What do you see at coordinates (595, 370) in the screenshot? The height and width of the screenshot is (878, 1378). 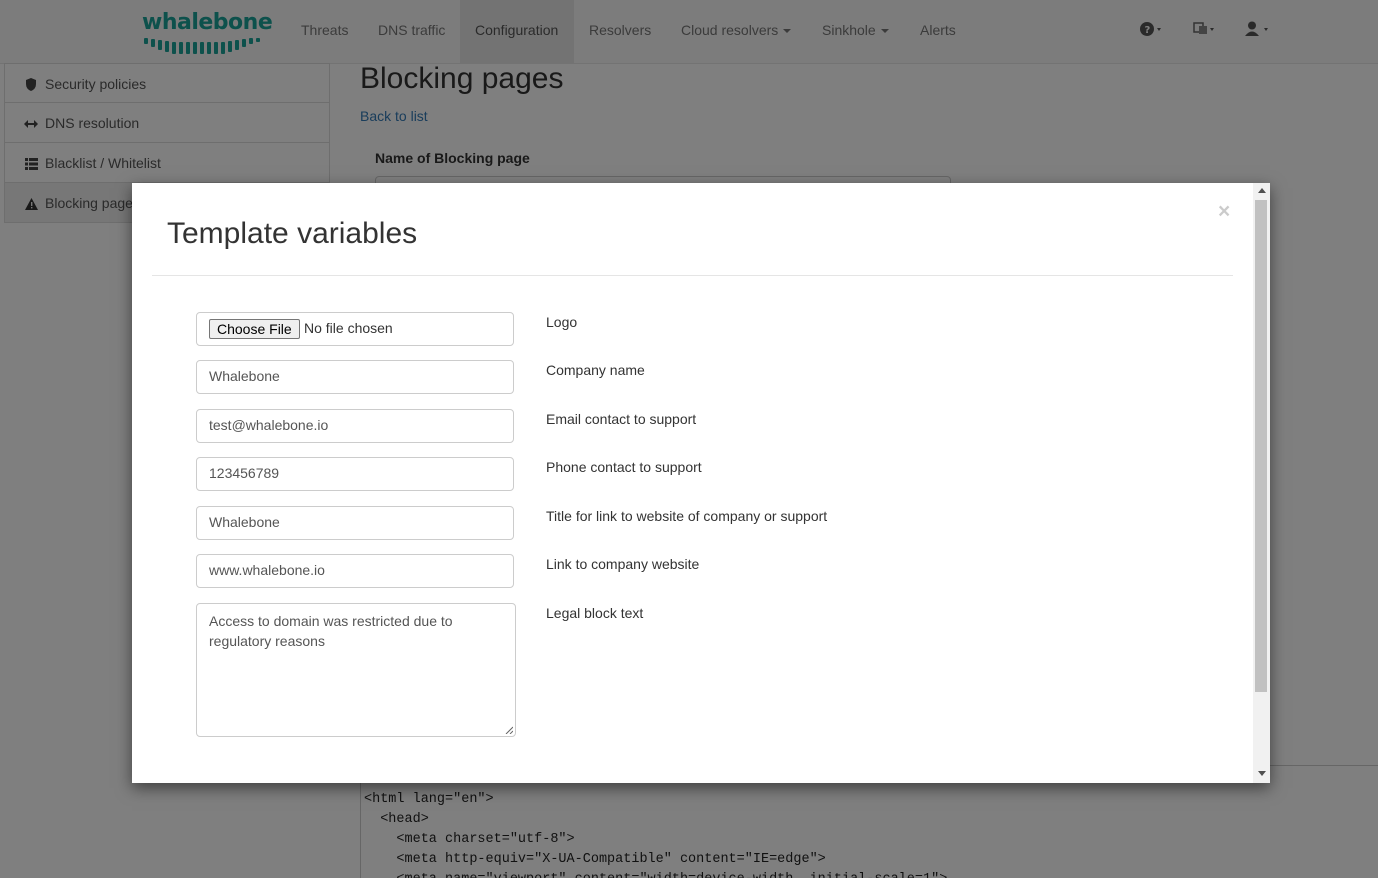 I see `company-name-label: Company name` at bounding box center [595, 370].